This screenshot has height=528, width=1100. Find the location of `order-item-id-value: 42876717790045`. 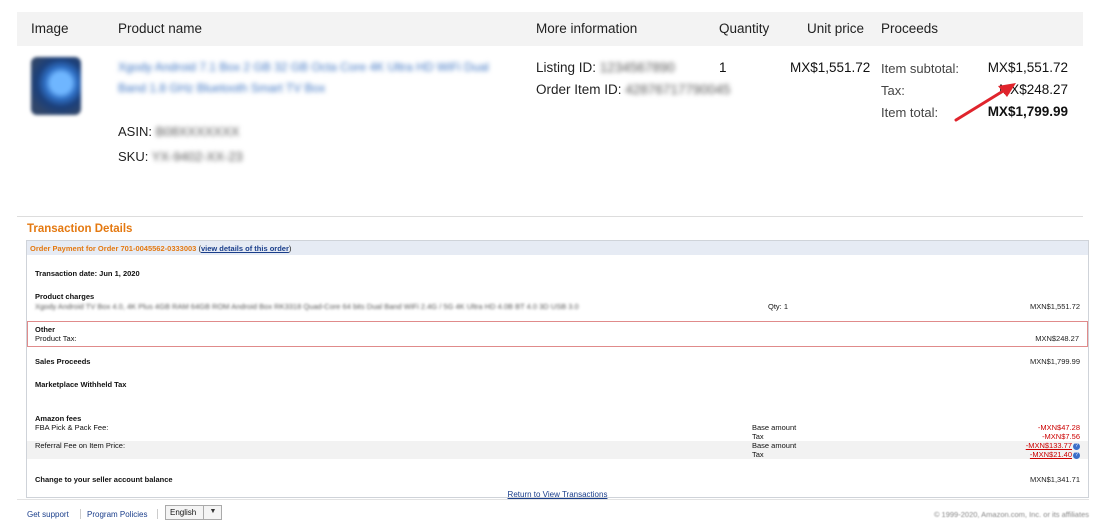

order-item-id-value: 42876717790045 is located at coordinates (678, 89).